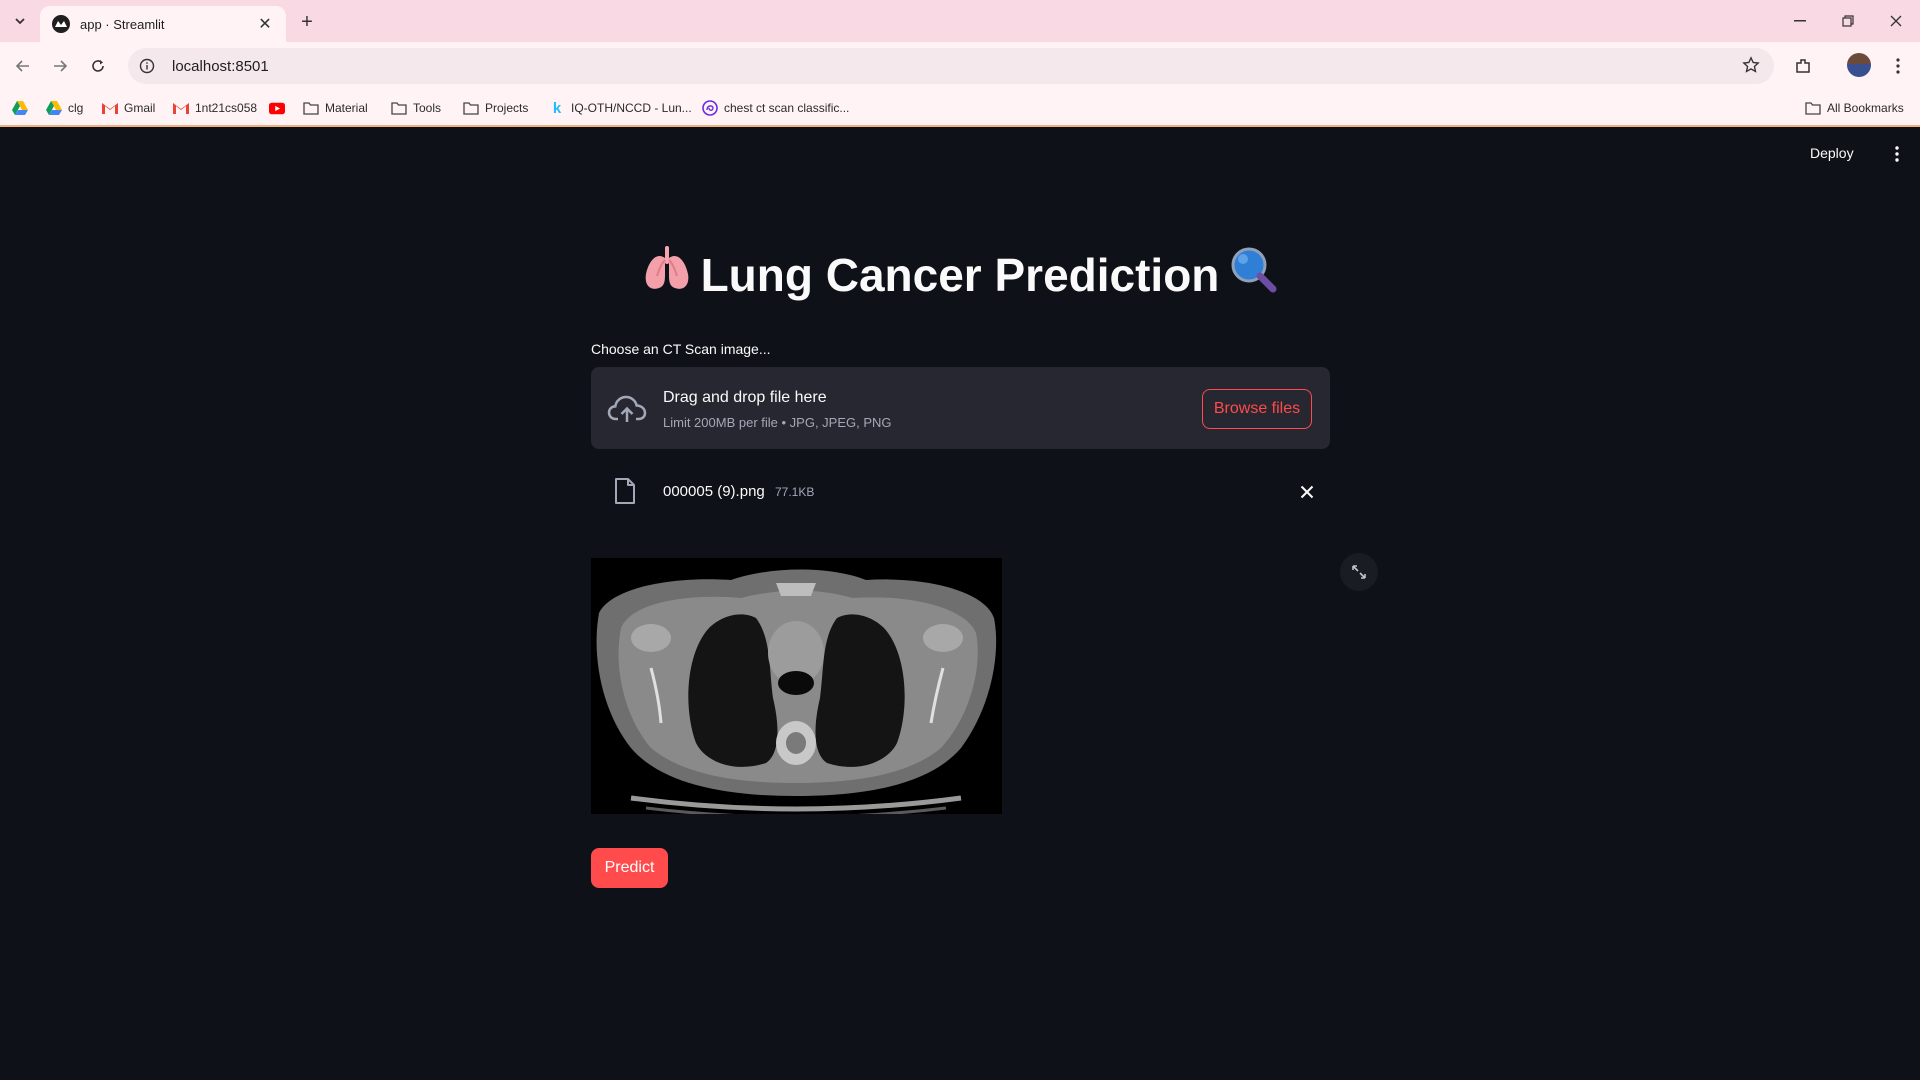 The image size is (1920, 1080). Describe the element at coordinates (951, 66) in the screenshot. I see `address-bar: localhost:8501` at that location.